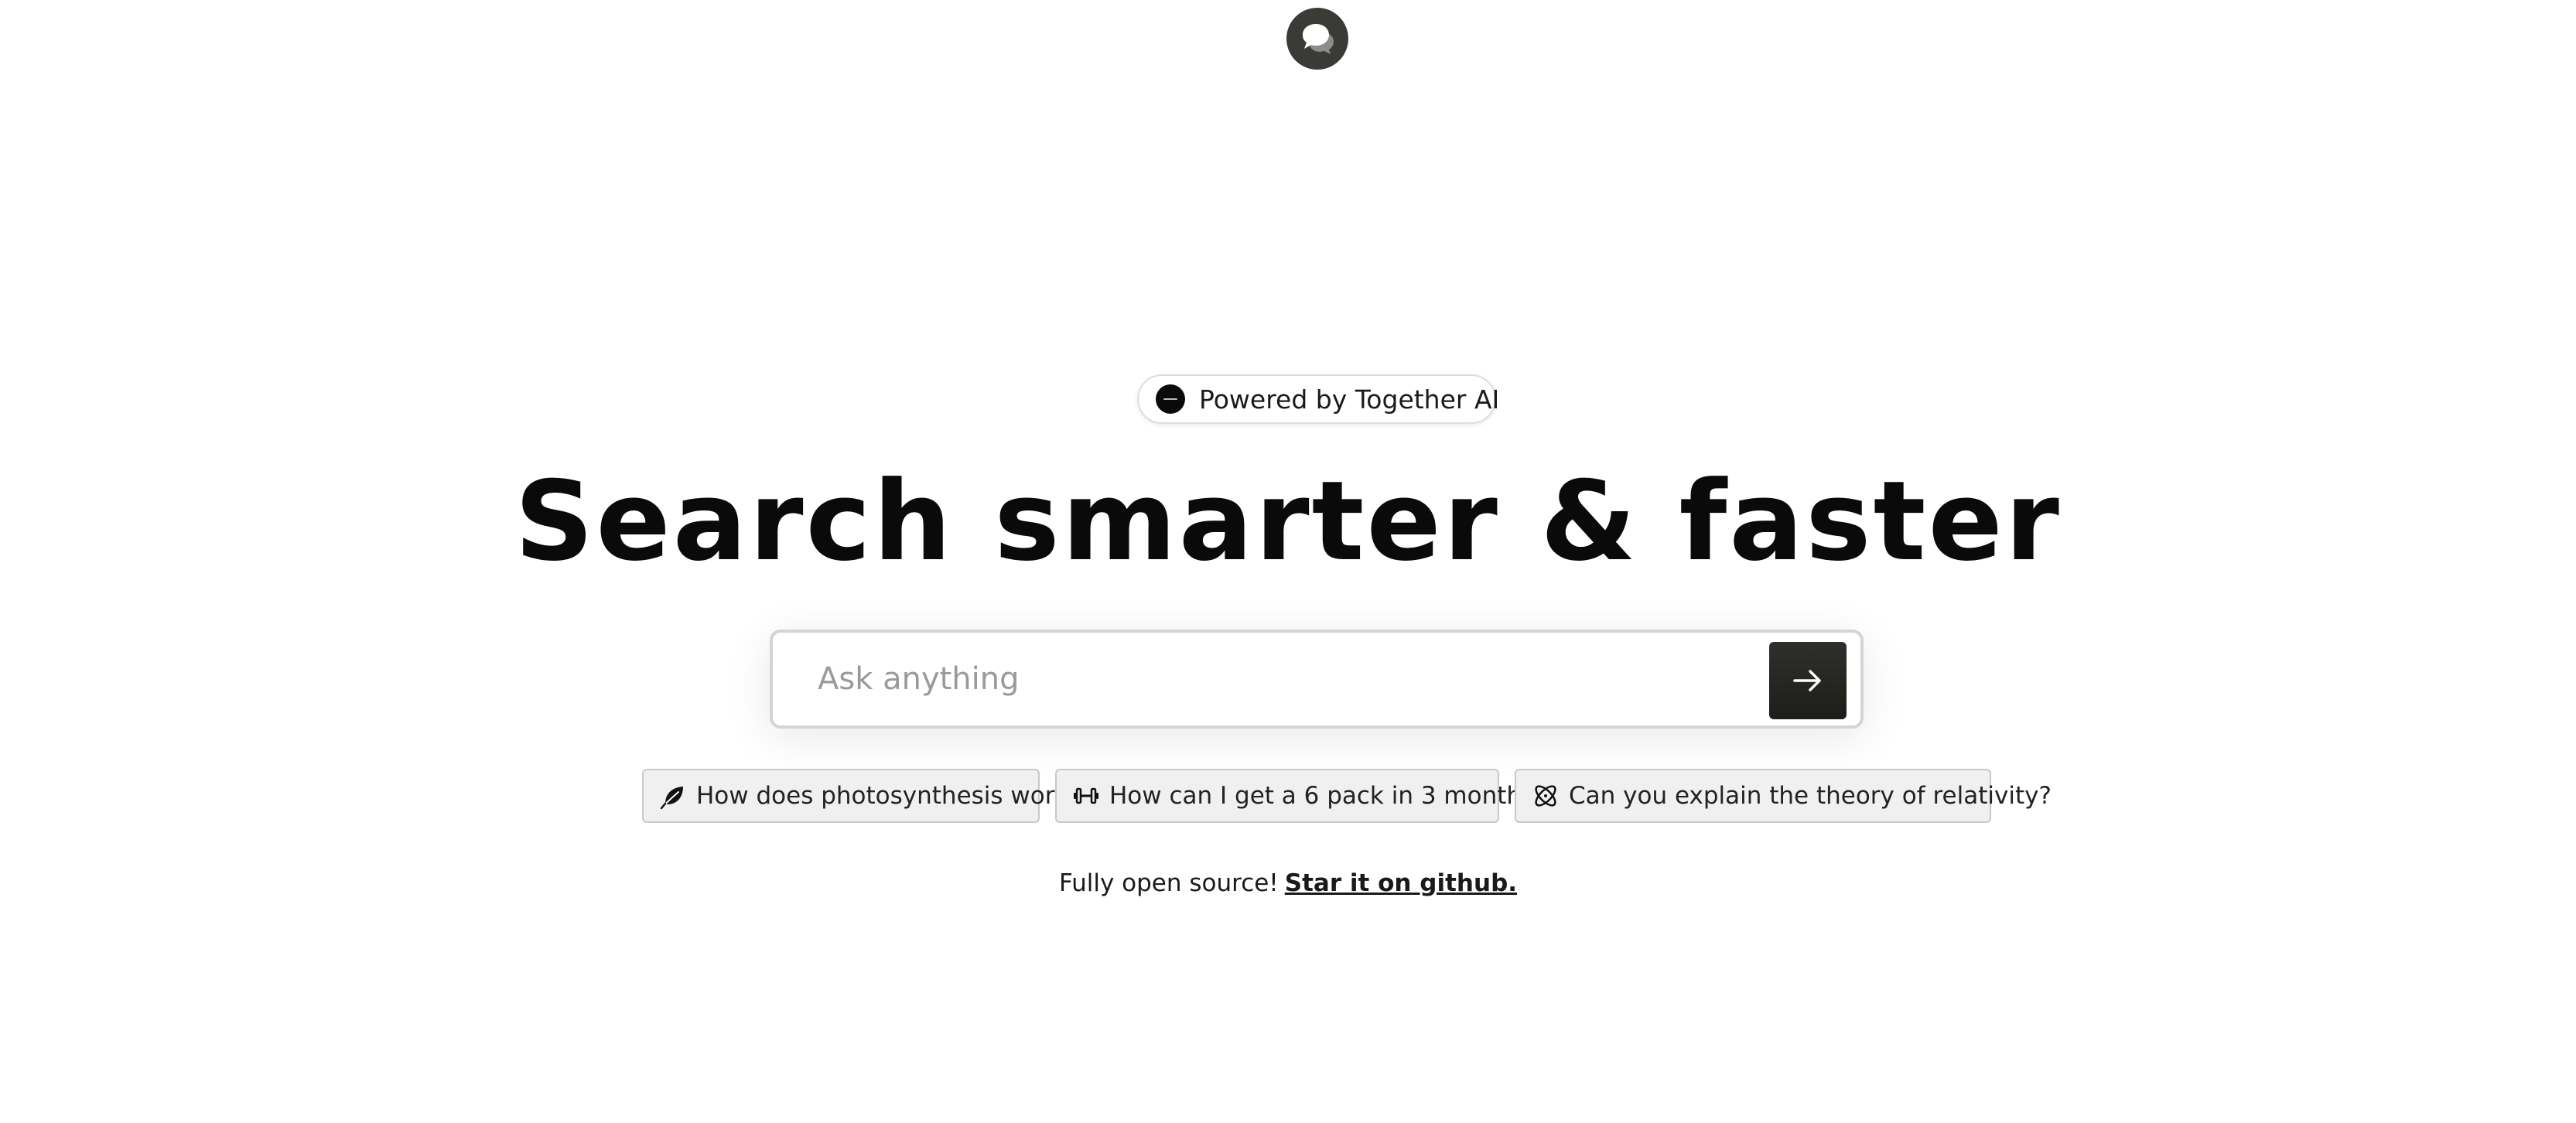 This screenshot has height=1123, width=2576. Describe the element at coordinates (1086, 795) in the screenshot. I see `dumbbell-icon` at that location.